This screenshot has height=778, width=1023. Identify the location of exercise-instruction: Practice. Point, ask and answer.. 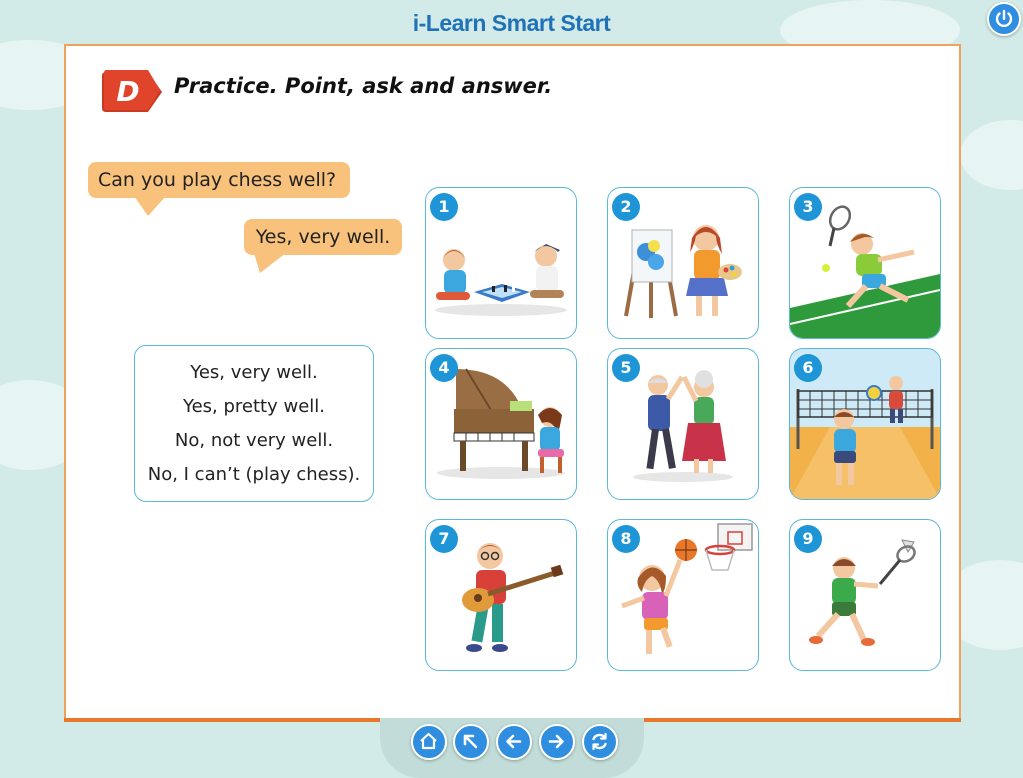
(363, 86).